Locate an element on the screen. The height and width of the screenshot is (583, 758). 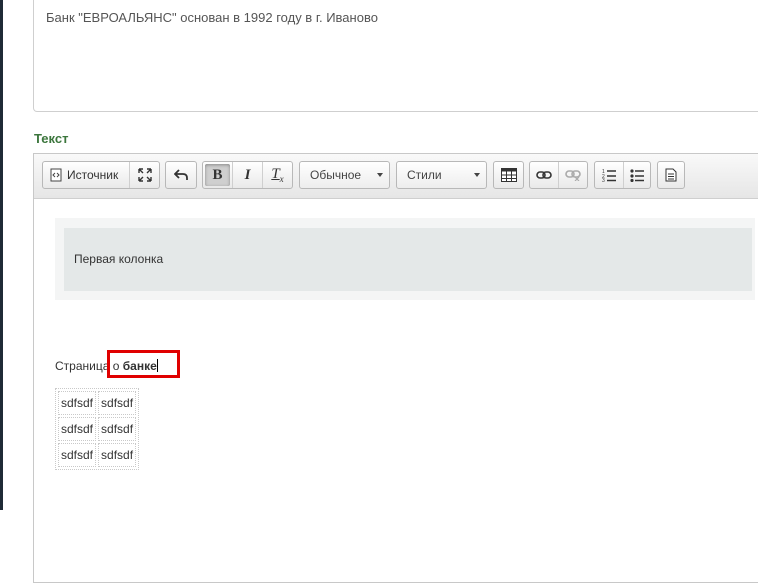
toolbar-group-basicstyles: B I Tx is located at coordinates (247, 175).